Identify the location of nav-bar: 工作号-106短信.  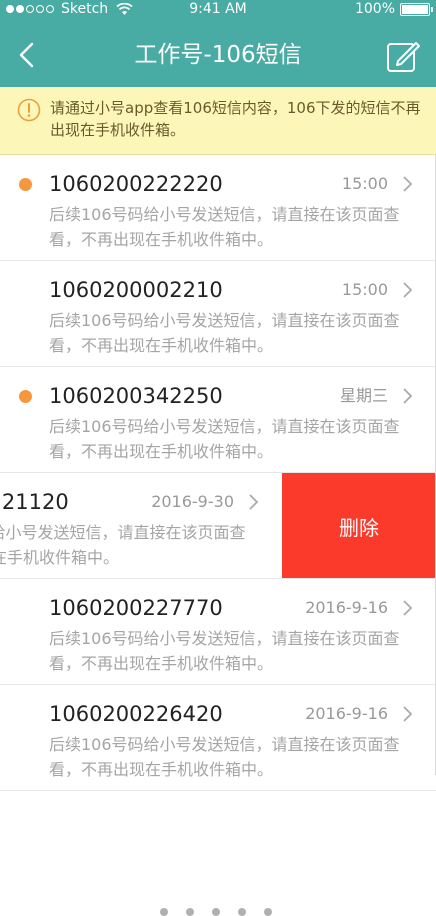
(218, 55).